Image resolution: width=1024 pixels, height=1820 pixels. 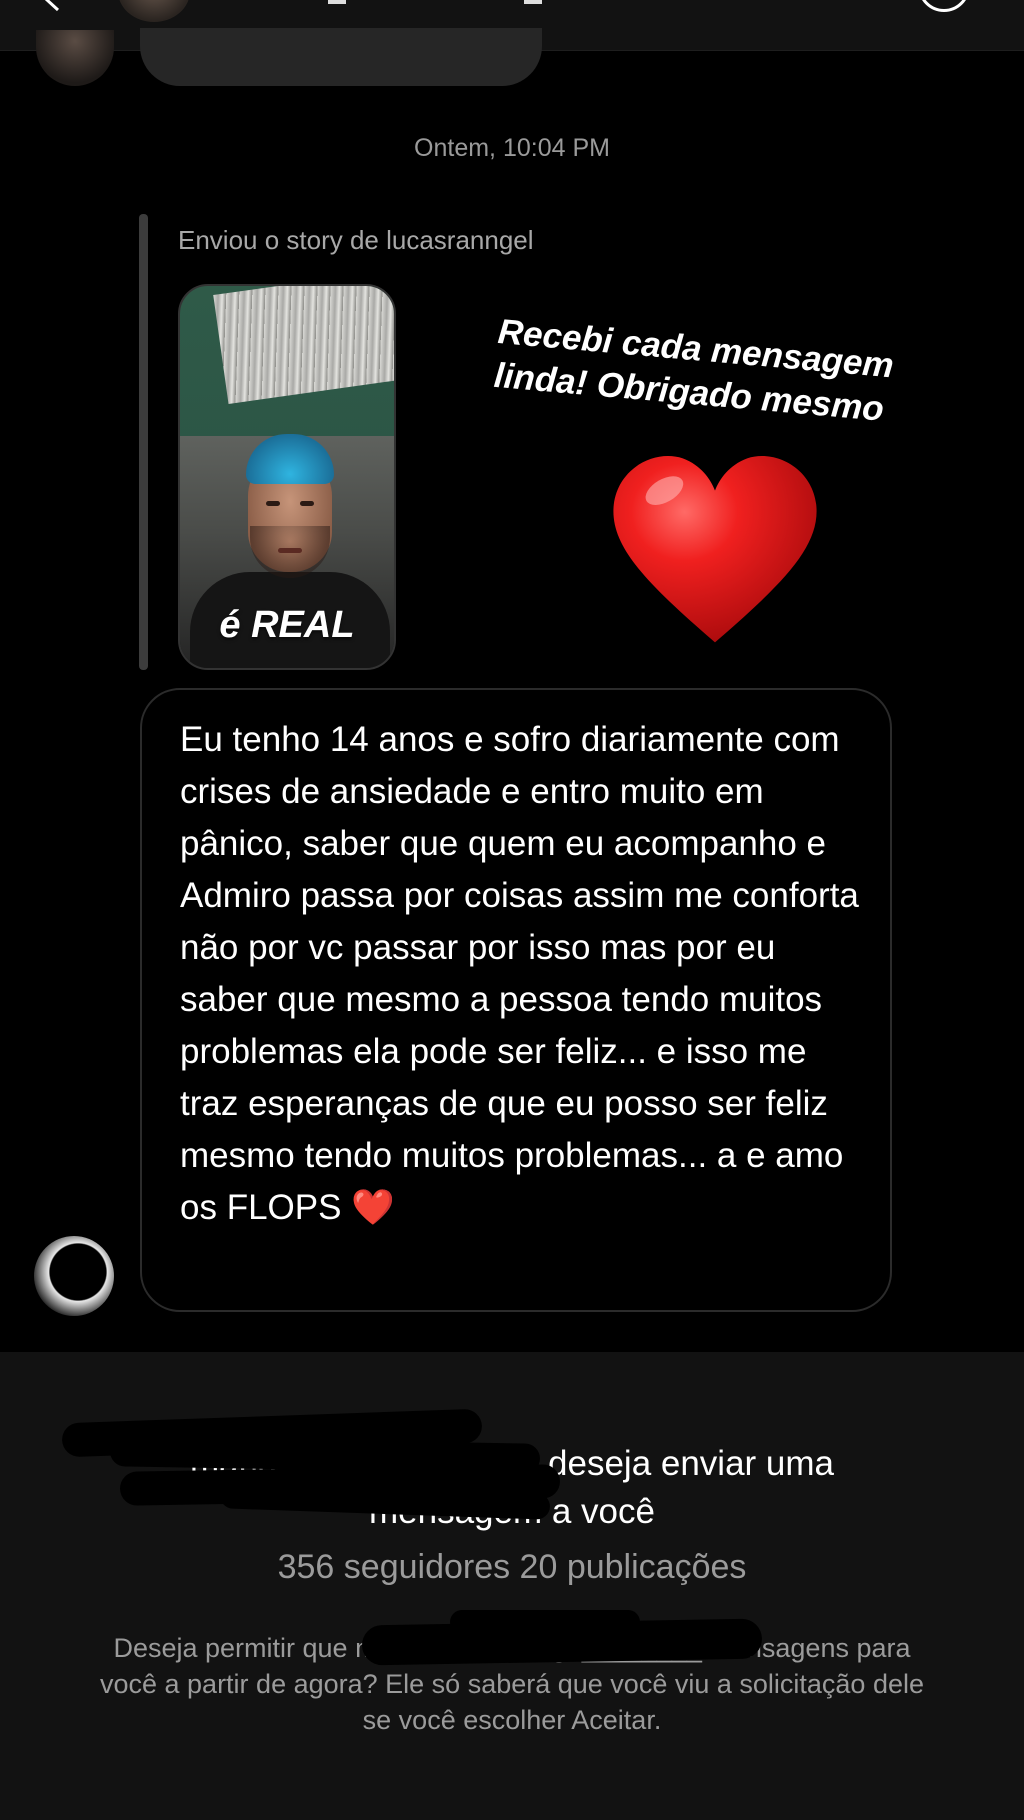 I want to click on header-avatar, so click(x=154, y=11).